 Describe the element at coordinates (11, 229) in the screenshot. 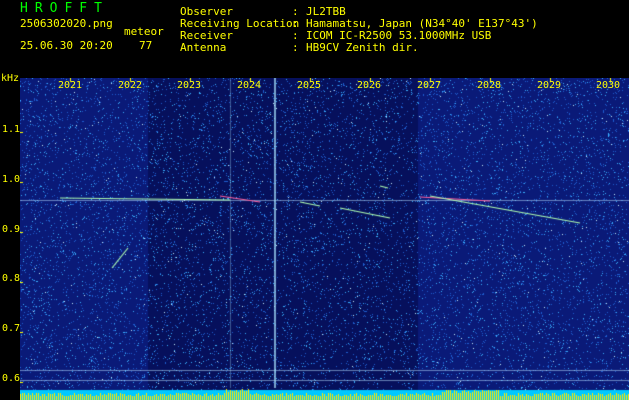

I see `freq-tick-label: 0.9` at that location.